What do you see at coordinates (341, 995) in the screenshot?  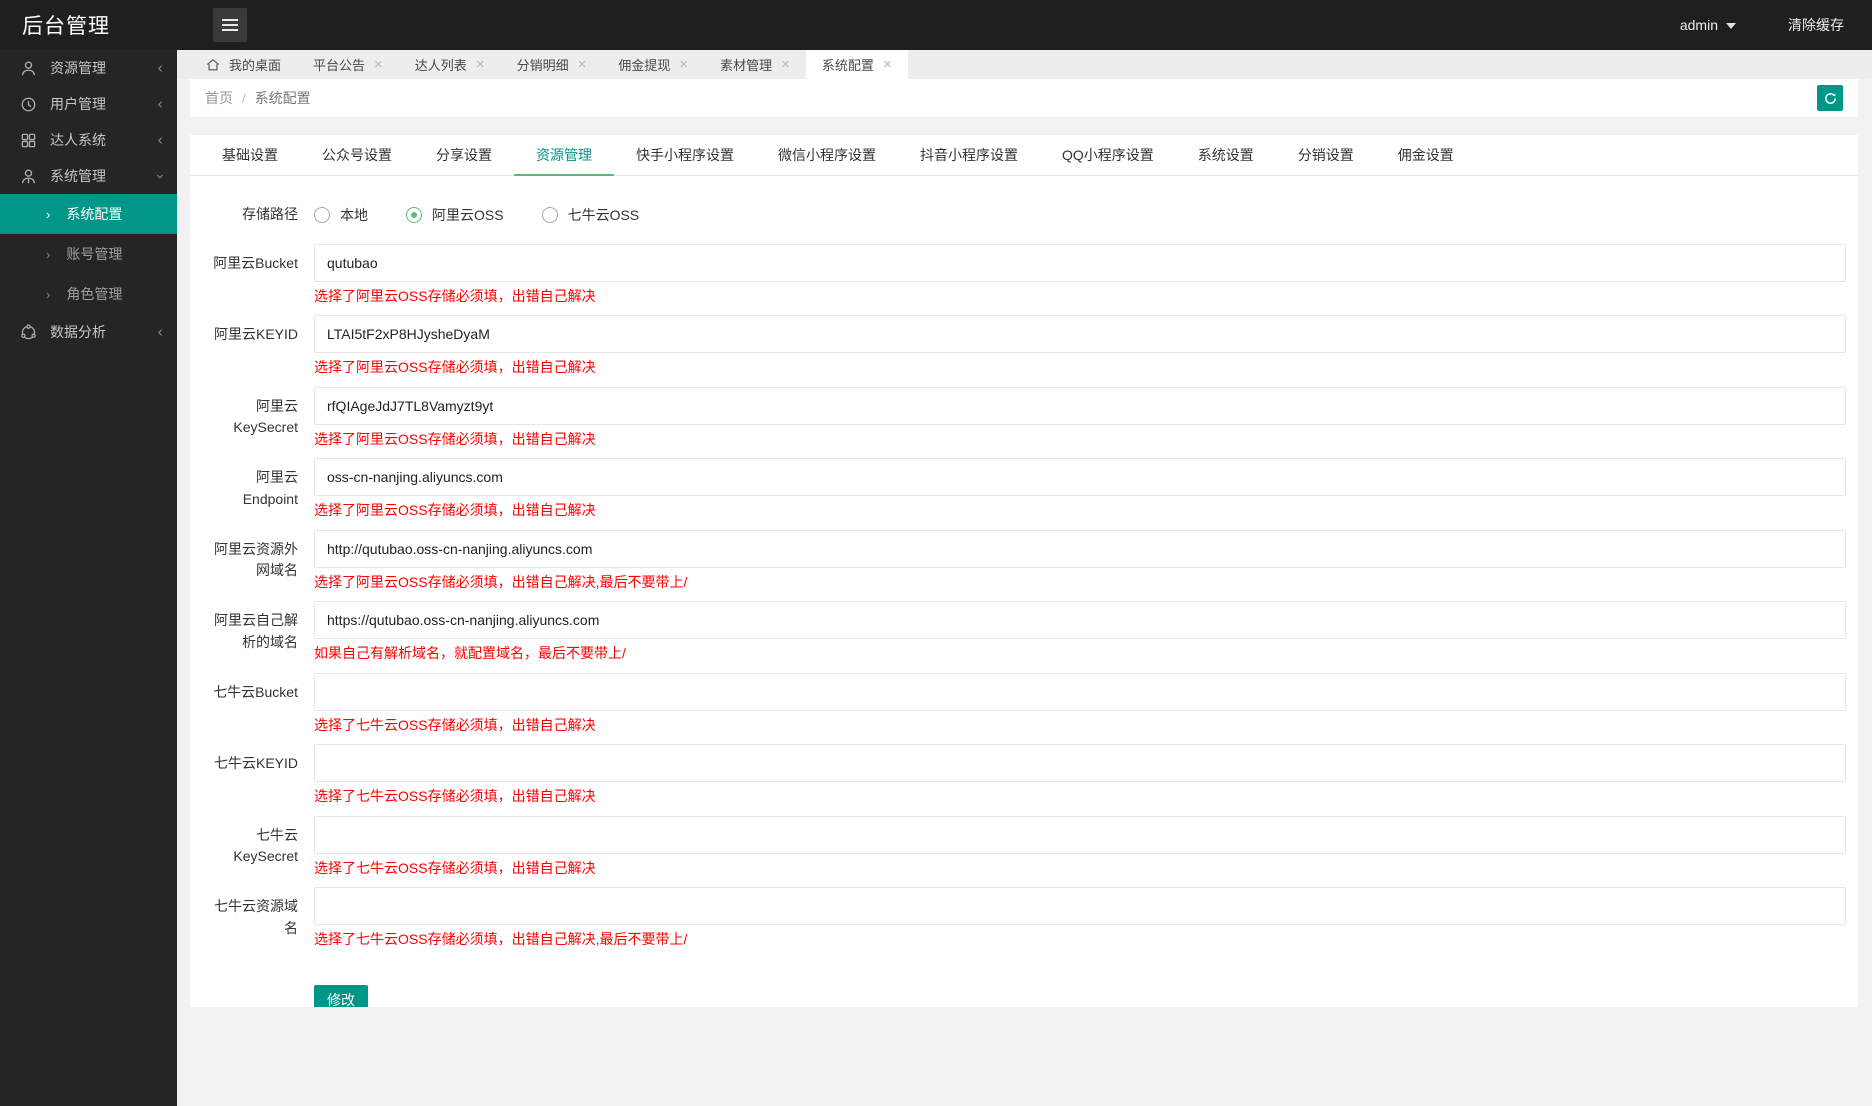 I see `submit-button: 修改` at bounding box center [341, 995].